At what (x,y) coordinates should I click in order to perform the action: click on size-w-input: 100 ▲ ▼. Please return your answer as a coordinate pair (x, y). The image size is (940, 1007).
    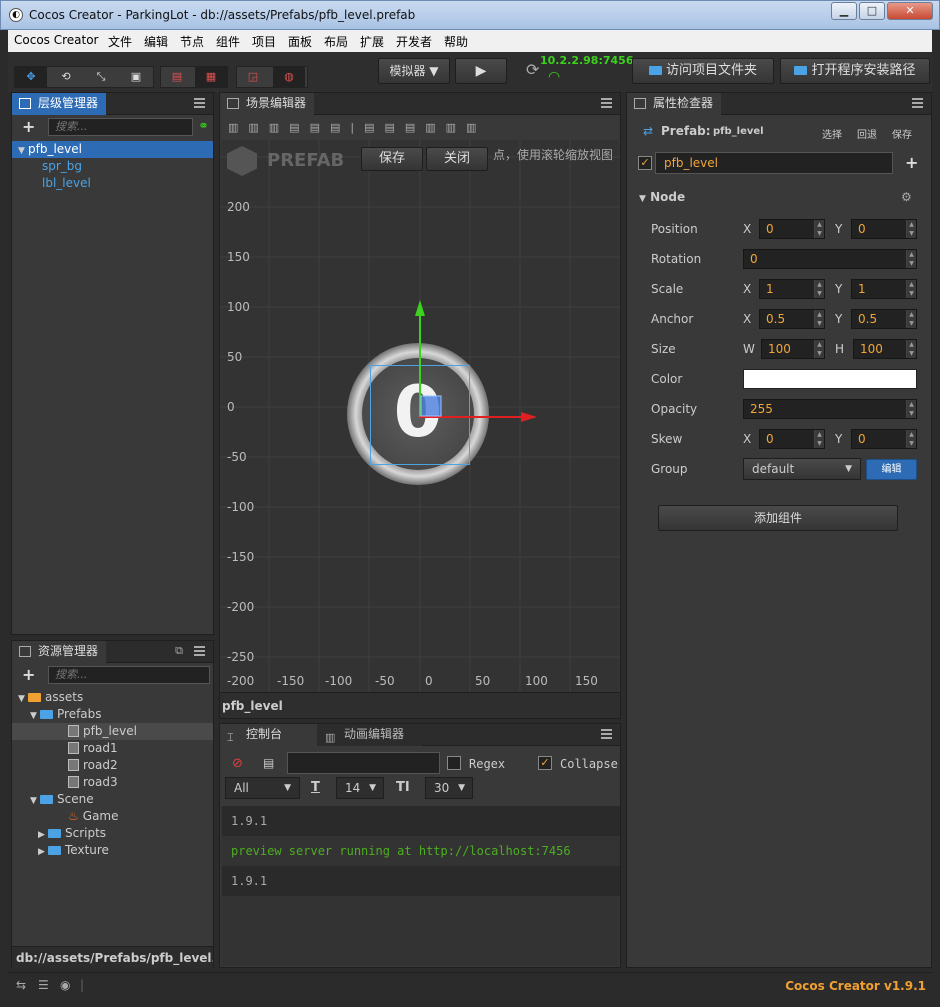
    Looking at the image, I should click on (793, 349).